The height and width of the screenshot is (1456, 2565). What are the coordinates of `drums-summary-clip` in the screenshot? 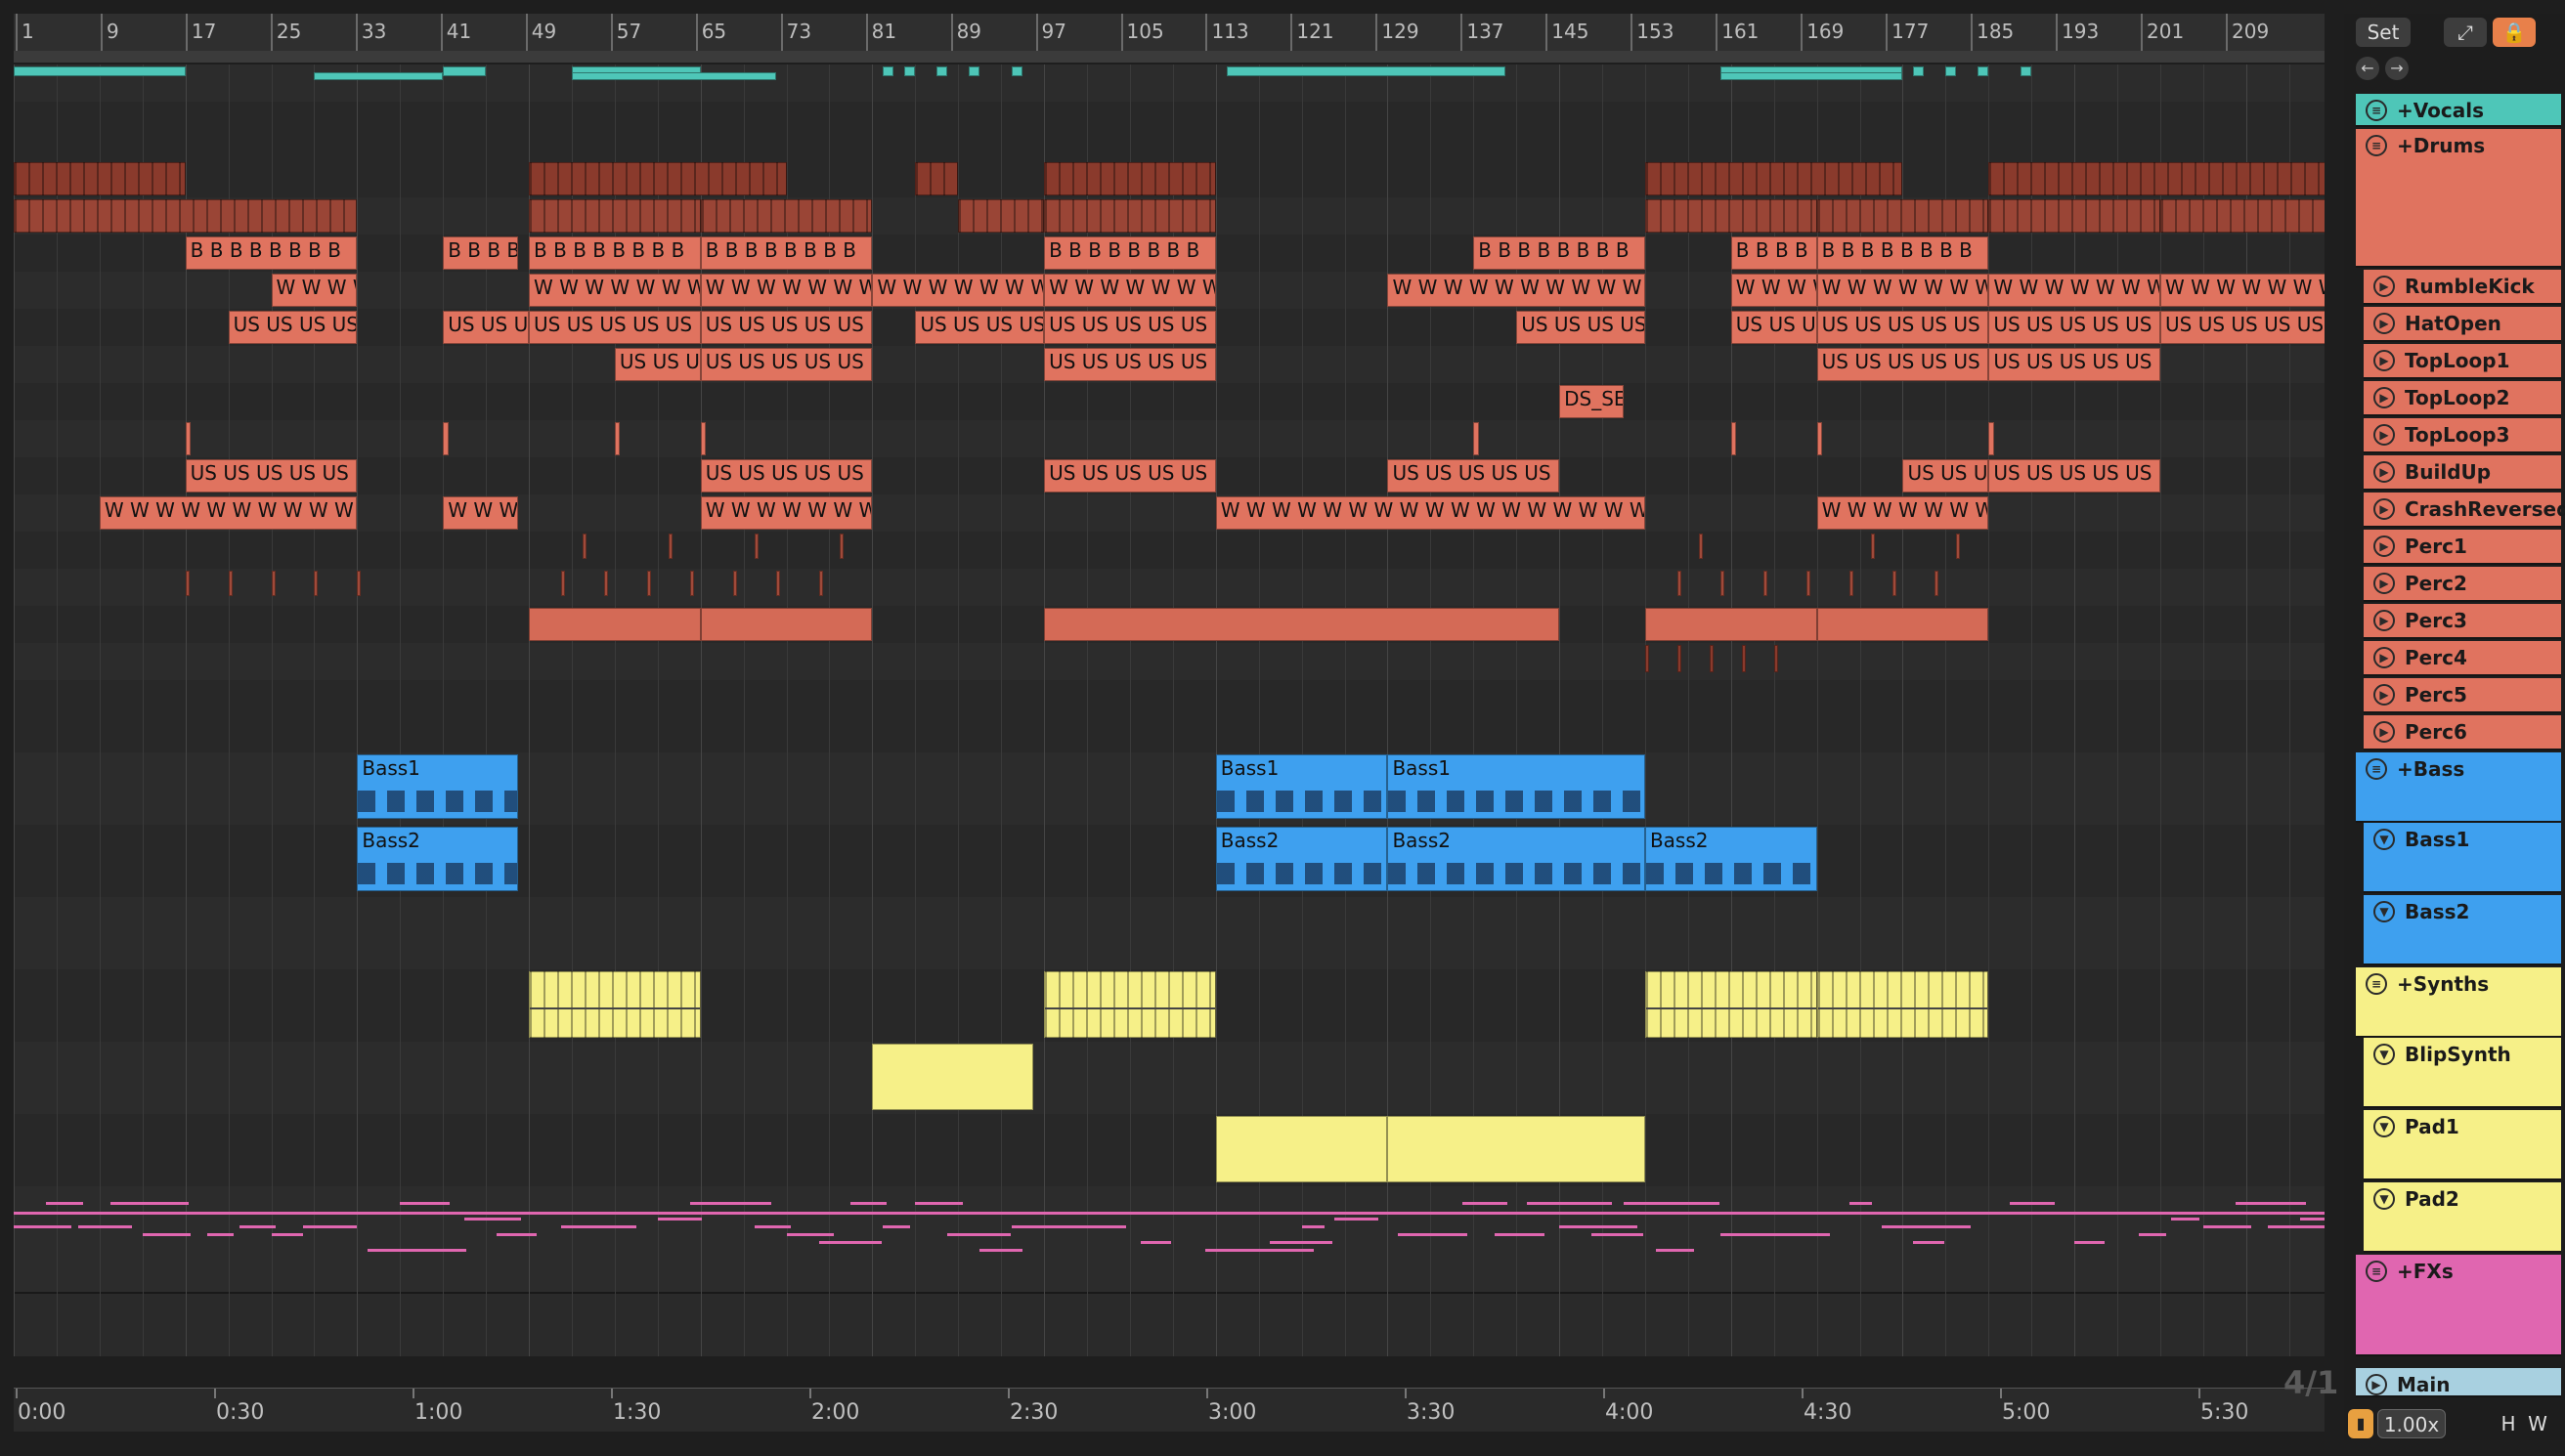 It's located at (1130, 178).